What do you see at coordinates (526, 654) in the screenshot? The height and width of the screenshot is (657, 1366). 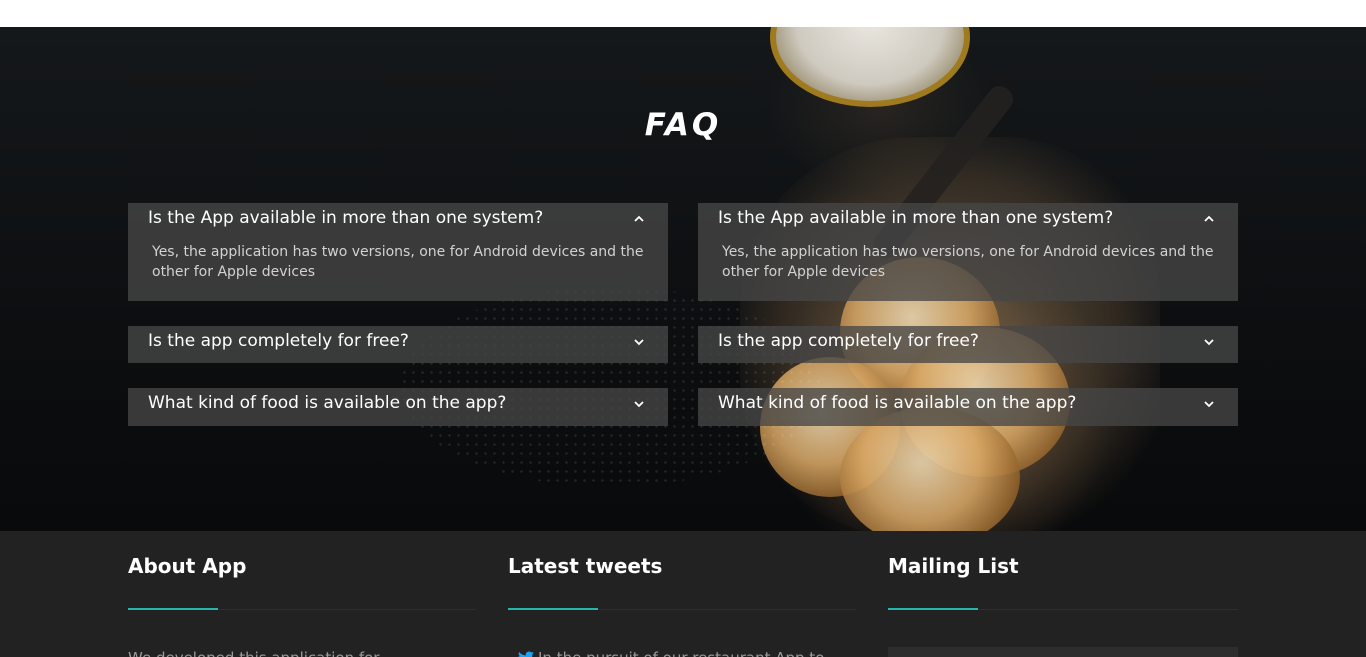 I see `twitter-icon` at bounding box center [526, 654].